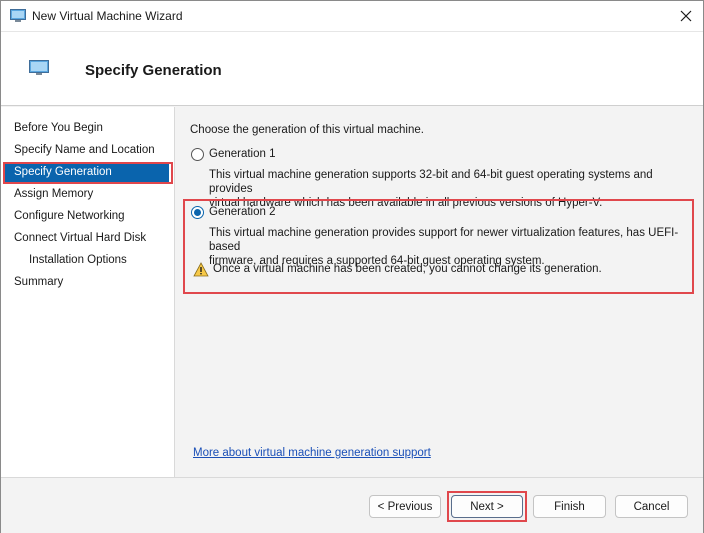 The width and height of the screenshot is (704, 533). I want to click on wizard-footer: < Previous Next > Finish Cancel, so click(352, 505).